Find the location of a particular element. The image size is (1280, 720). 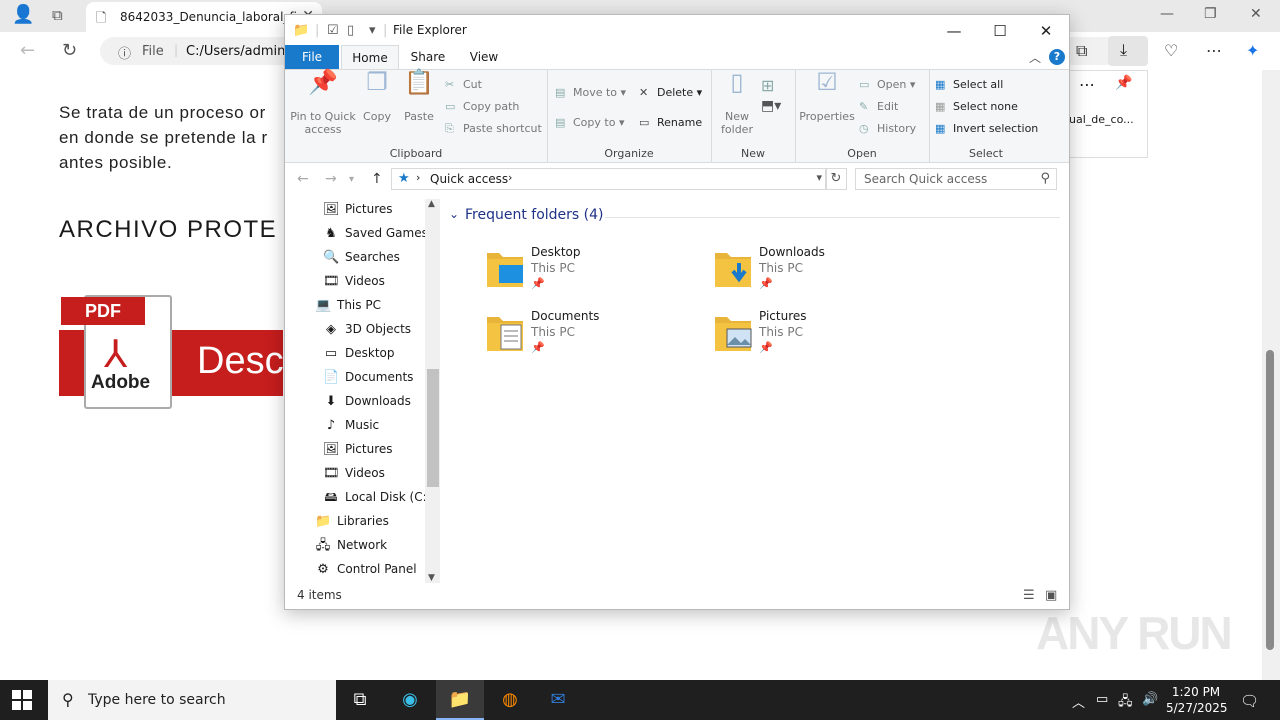

nav-item: 💻 This PC is located at coordinates (348, 305).